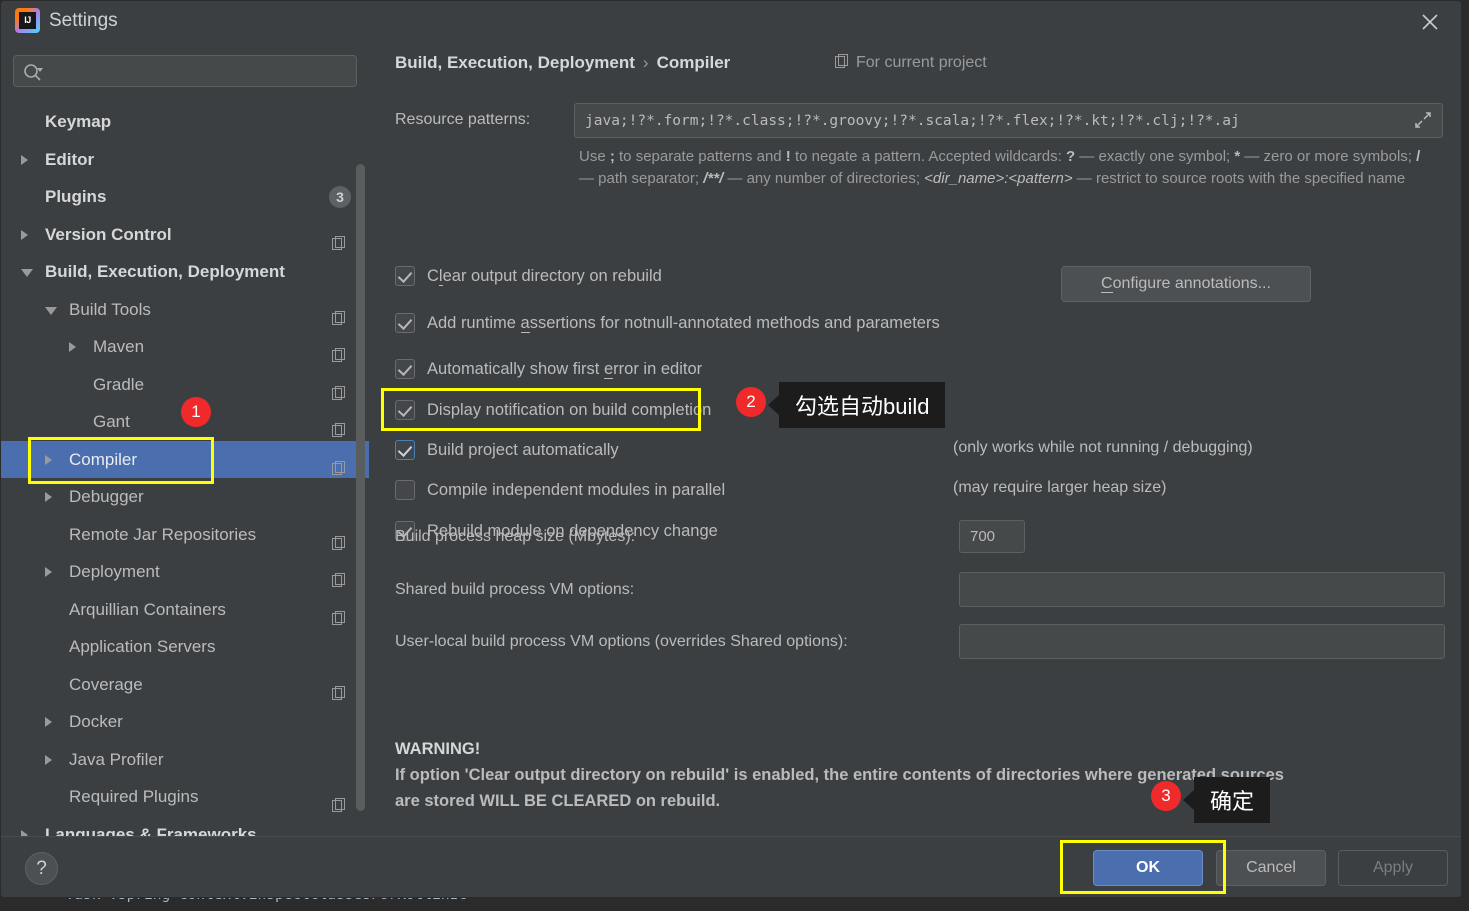  I want to click on shared-vm-options-input, so click(1202, 589).